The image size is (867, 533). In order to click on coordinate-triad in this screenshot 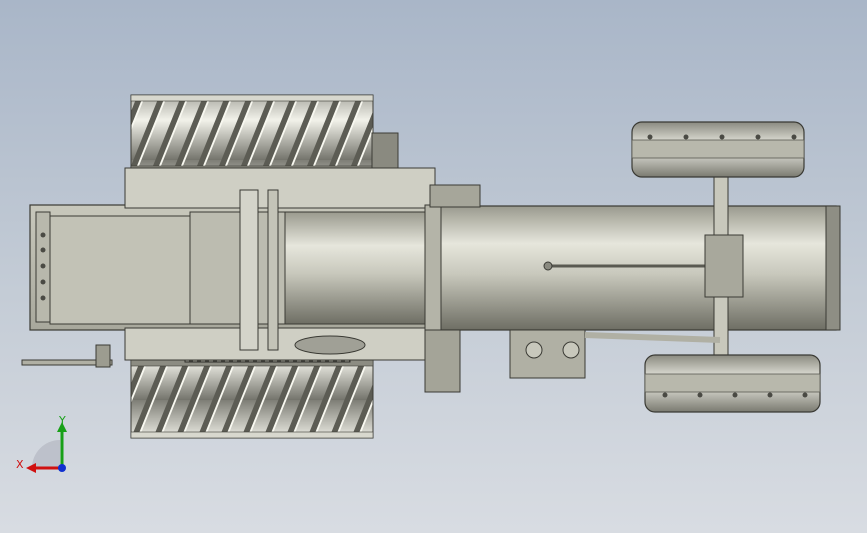, I will do `click(46, 447)`.